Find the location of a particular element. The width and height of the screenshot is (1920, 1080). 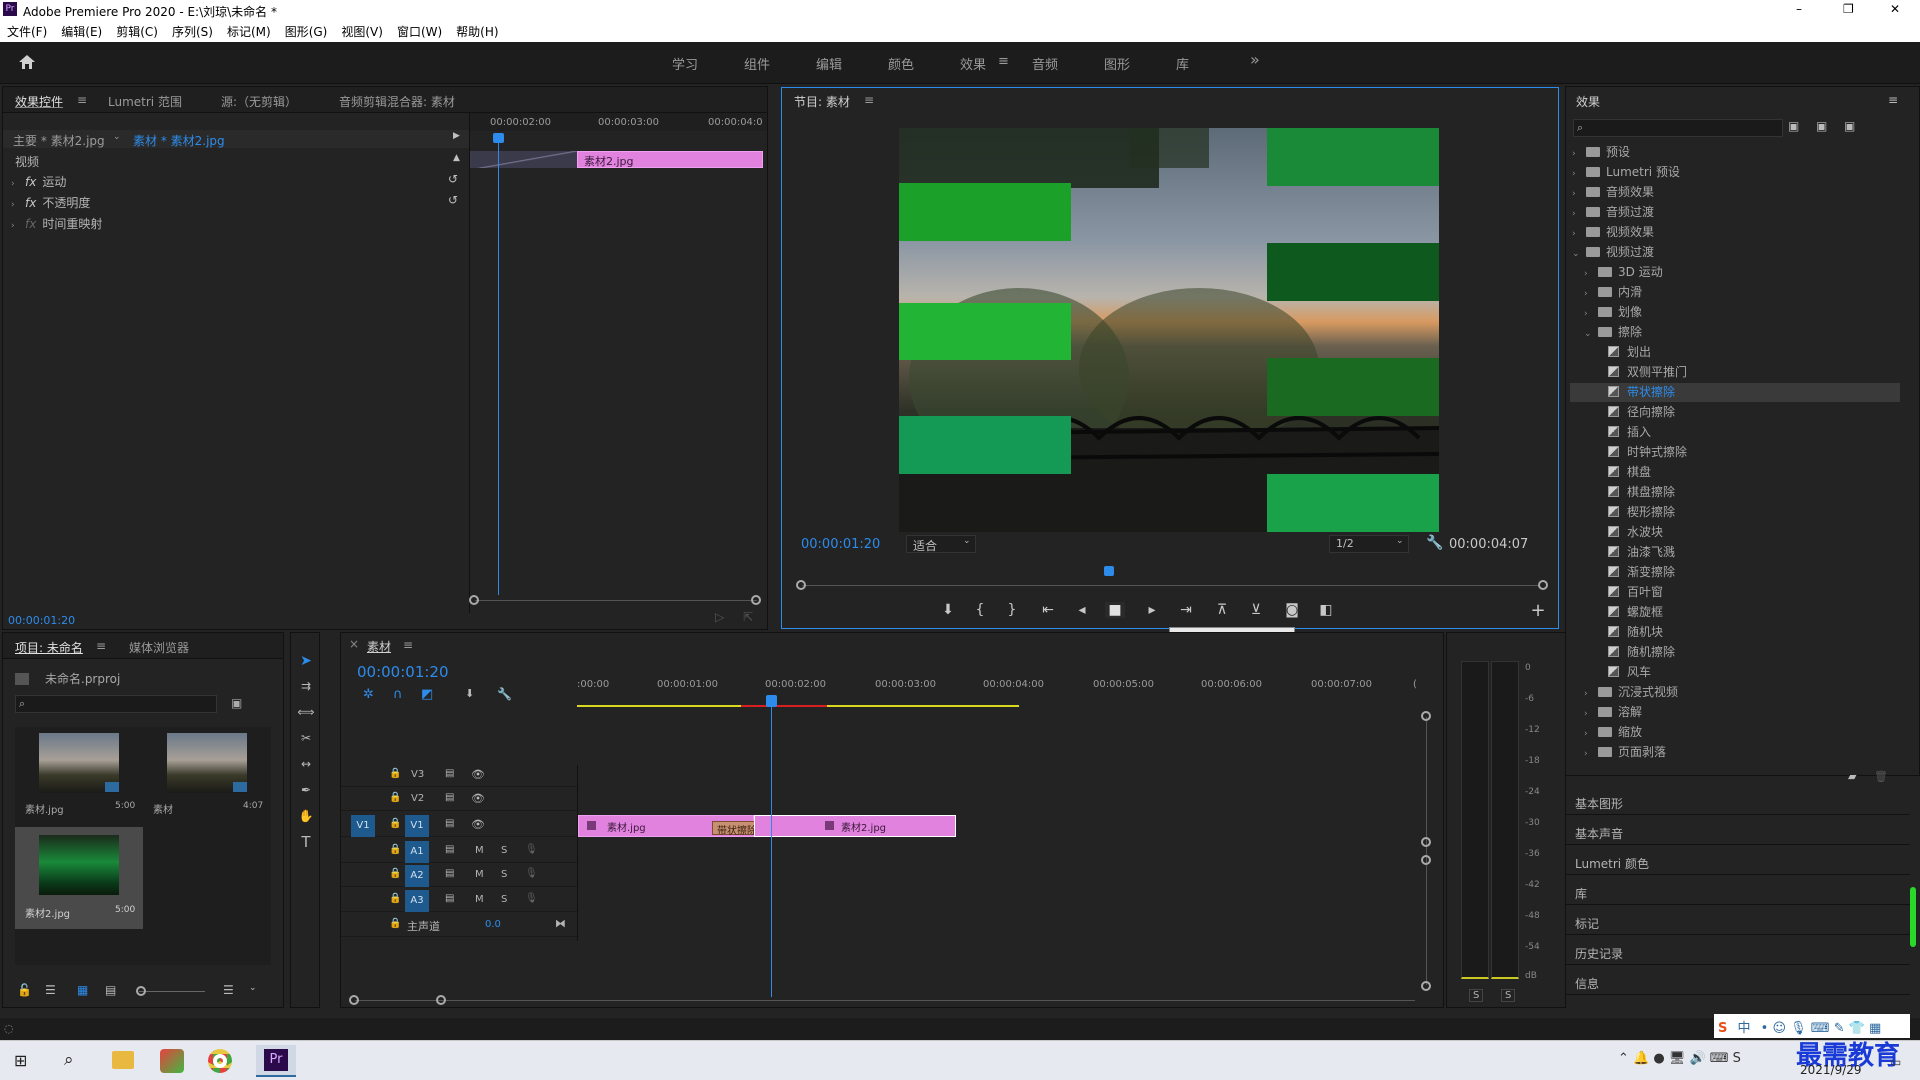

workspace-tab-color: 颜色 is located at coordinates (901, 63).